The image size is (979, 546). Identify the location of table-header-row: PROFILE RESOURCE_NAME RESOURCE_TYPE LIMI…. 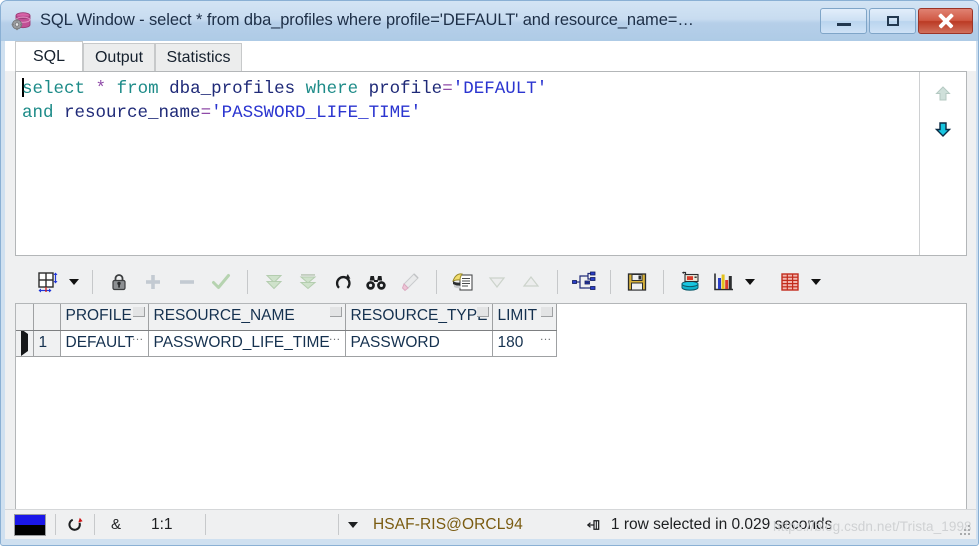
(286, 317).